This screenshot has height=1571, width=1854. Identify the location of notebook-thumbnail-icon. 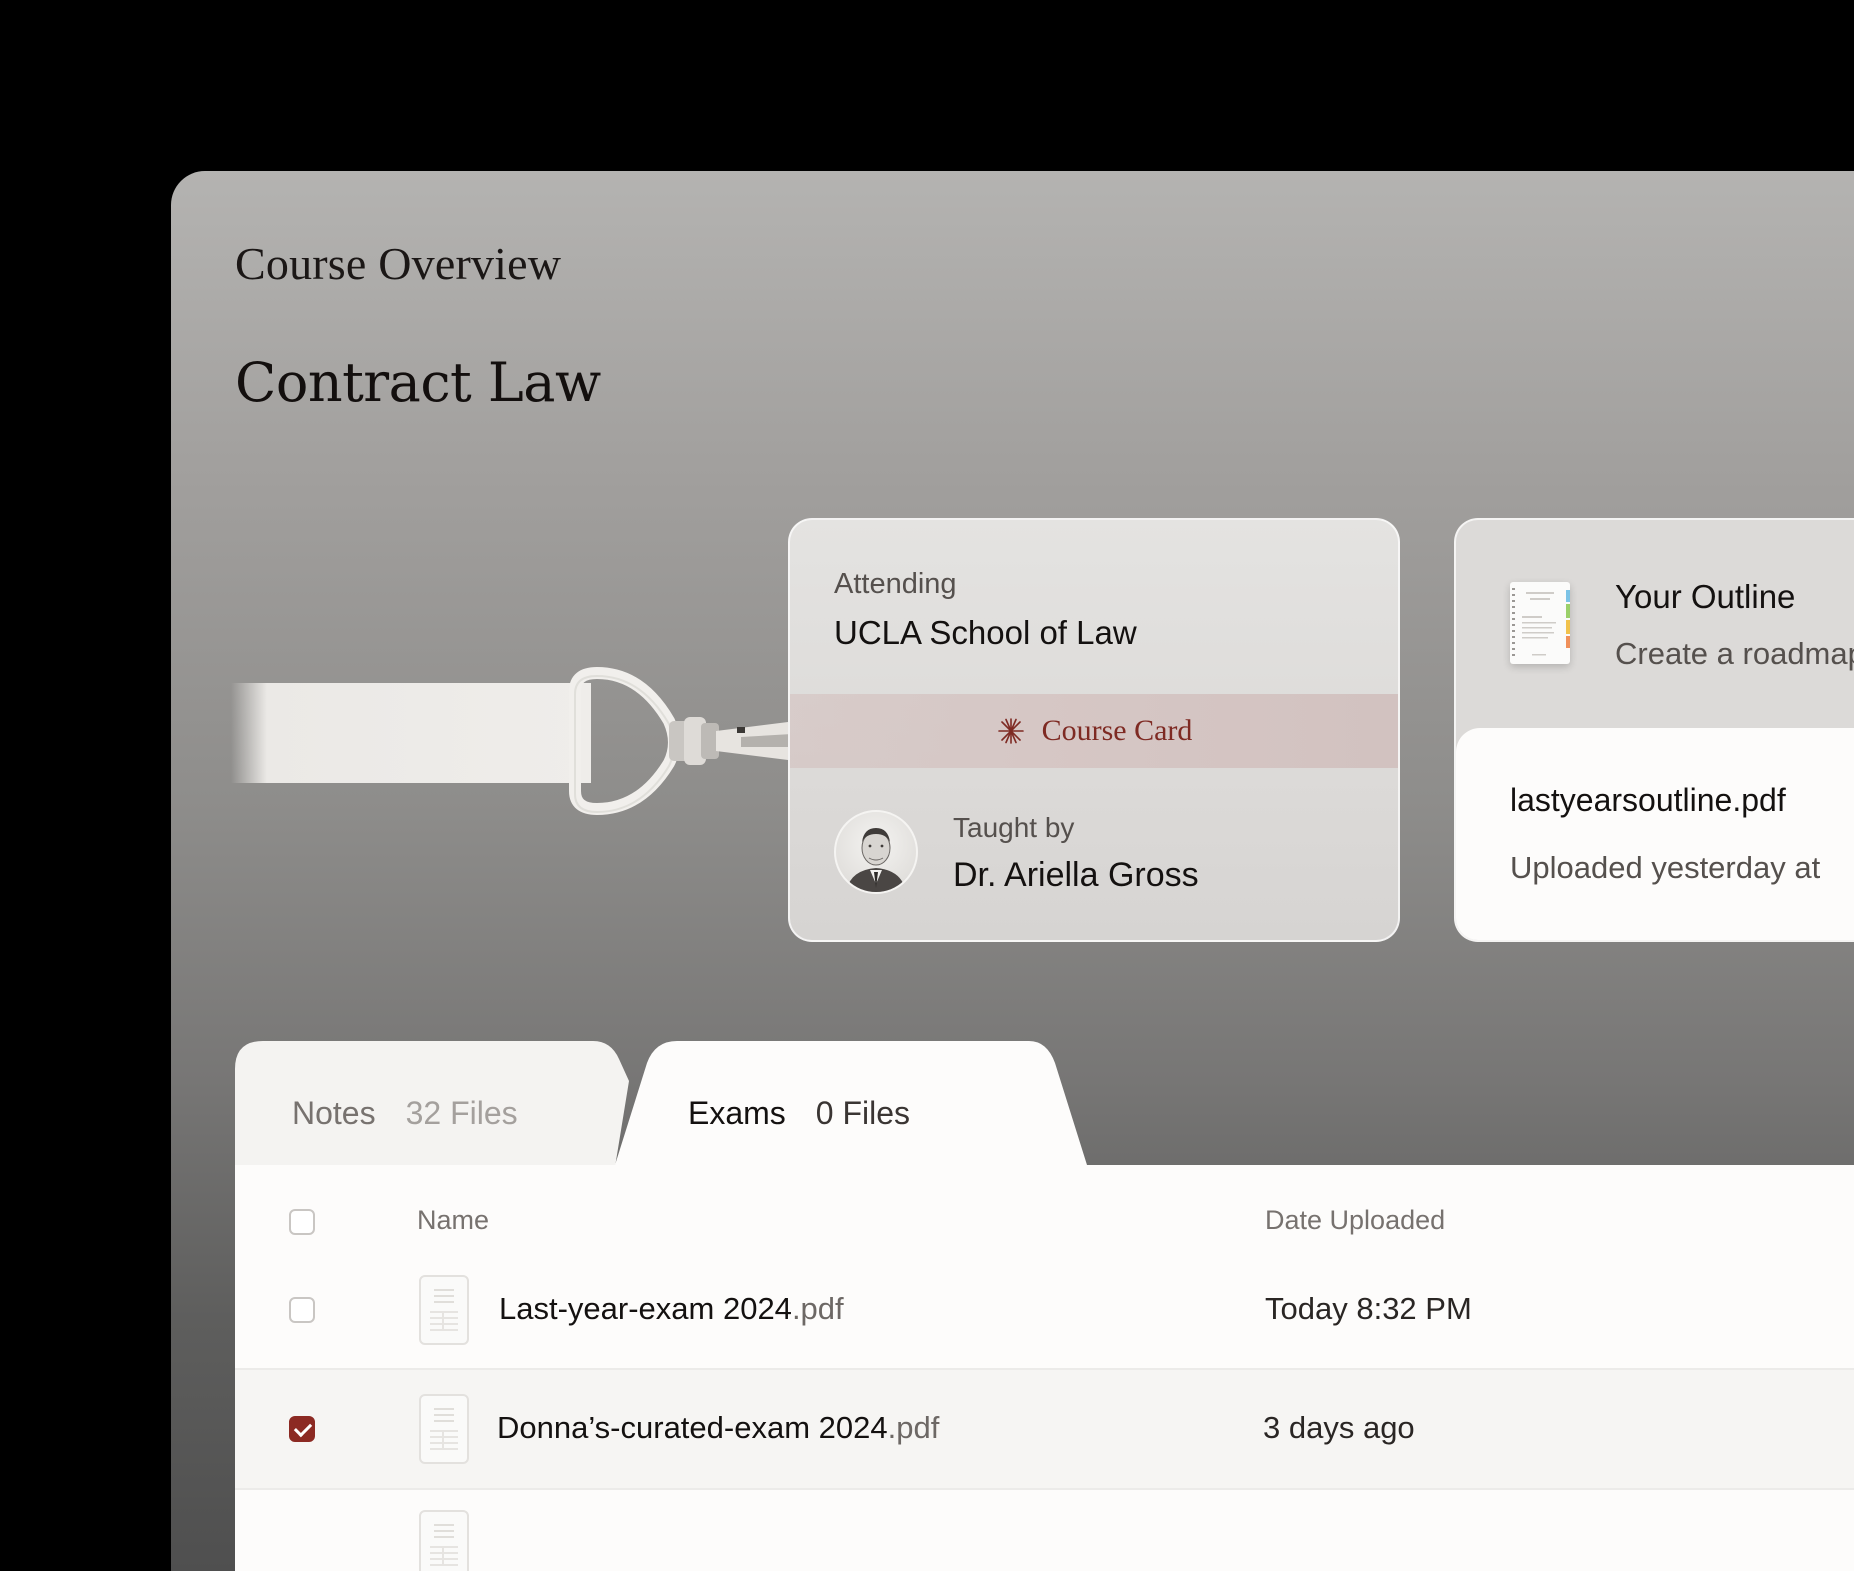
(1540, 623).